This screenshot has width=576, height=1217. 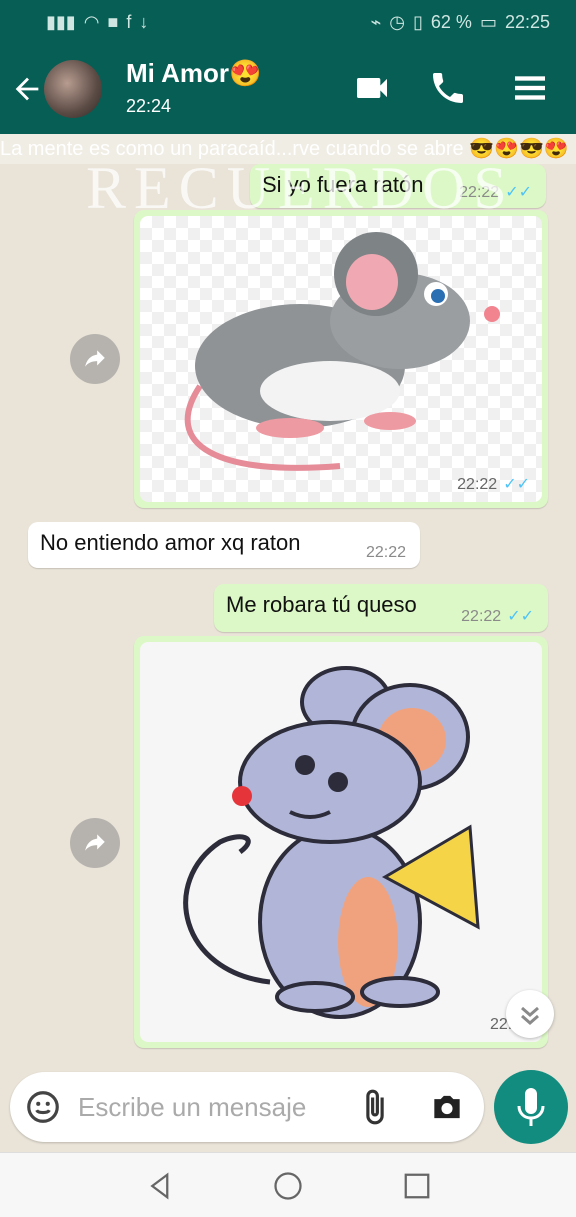 What do you see at coordinates (342, 351) in the screenshot?
I see `gray-mouse-illustration` at bounding box center [342, 351].